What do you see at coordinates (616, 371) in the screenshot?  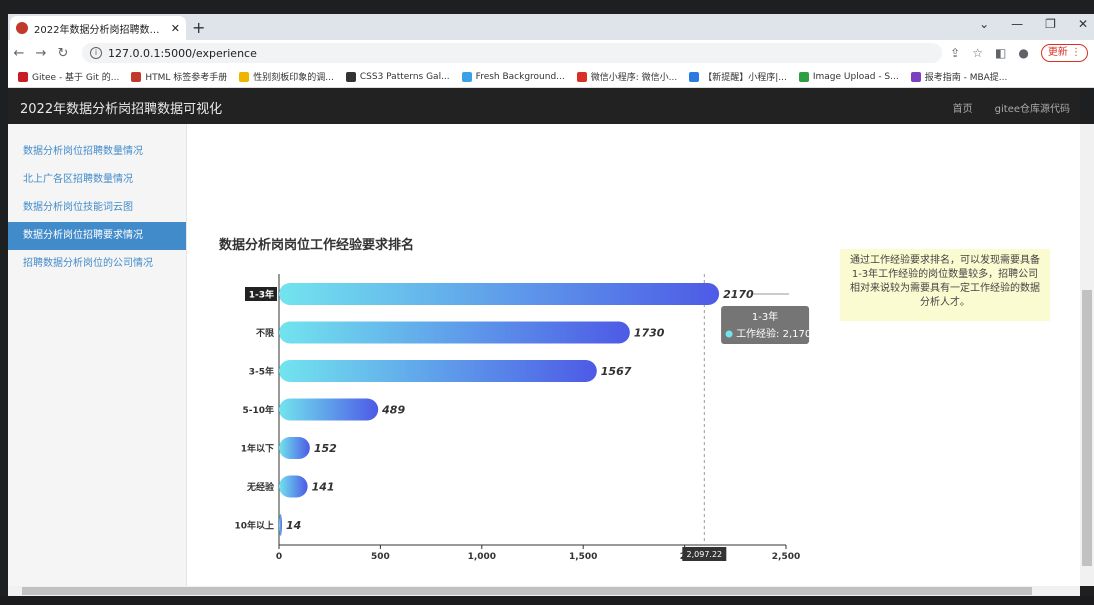 I see `data-label: 1567` at bounding box center [616, 371].